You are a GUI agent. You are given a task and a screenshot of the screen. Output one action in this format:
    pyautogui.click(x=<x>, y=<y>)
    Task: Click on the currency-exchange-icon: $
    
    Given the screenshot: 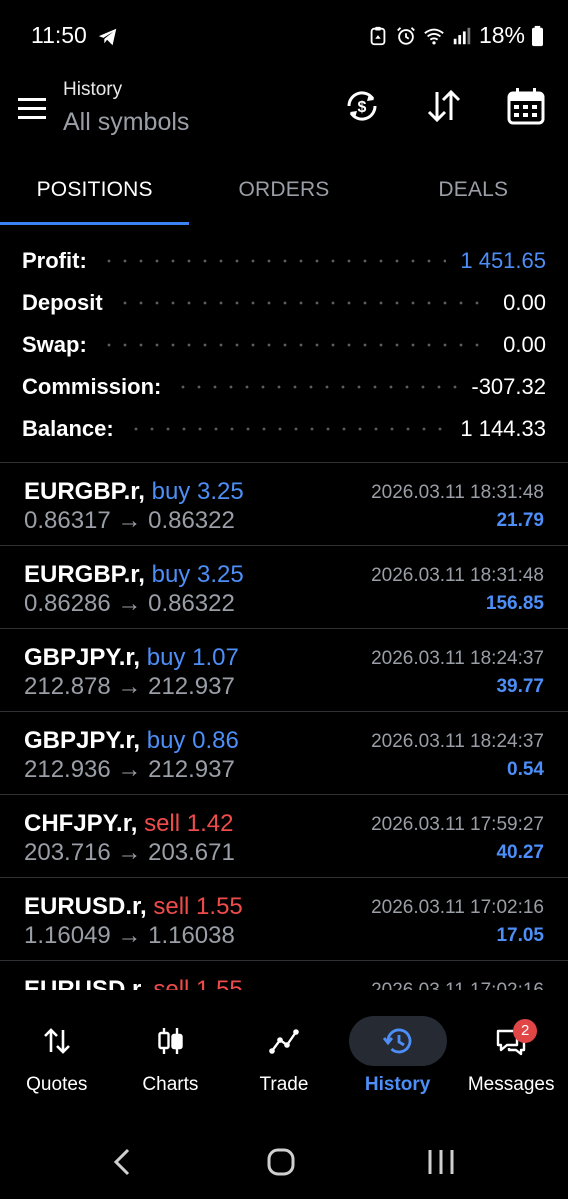 What is the action you would take?
    pyautogui.click(x=362, y=106)
    